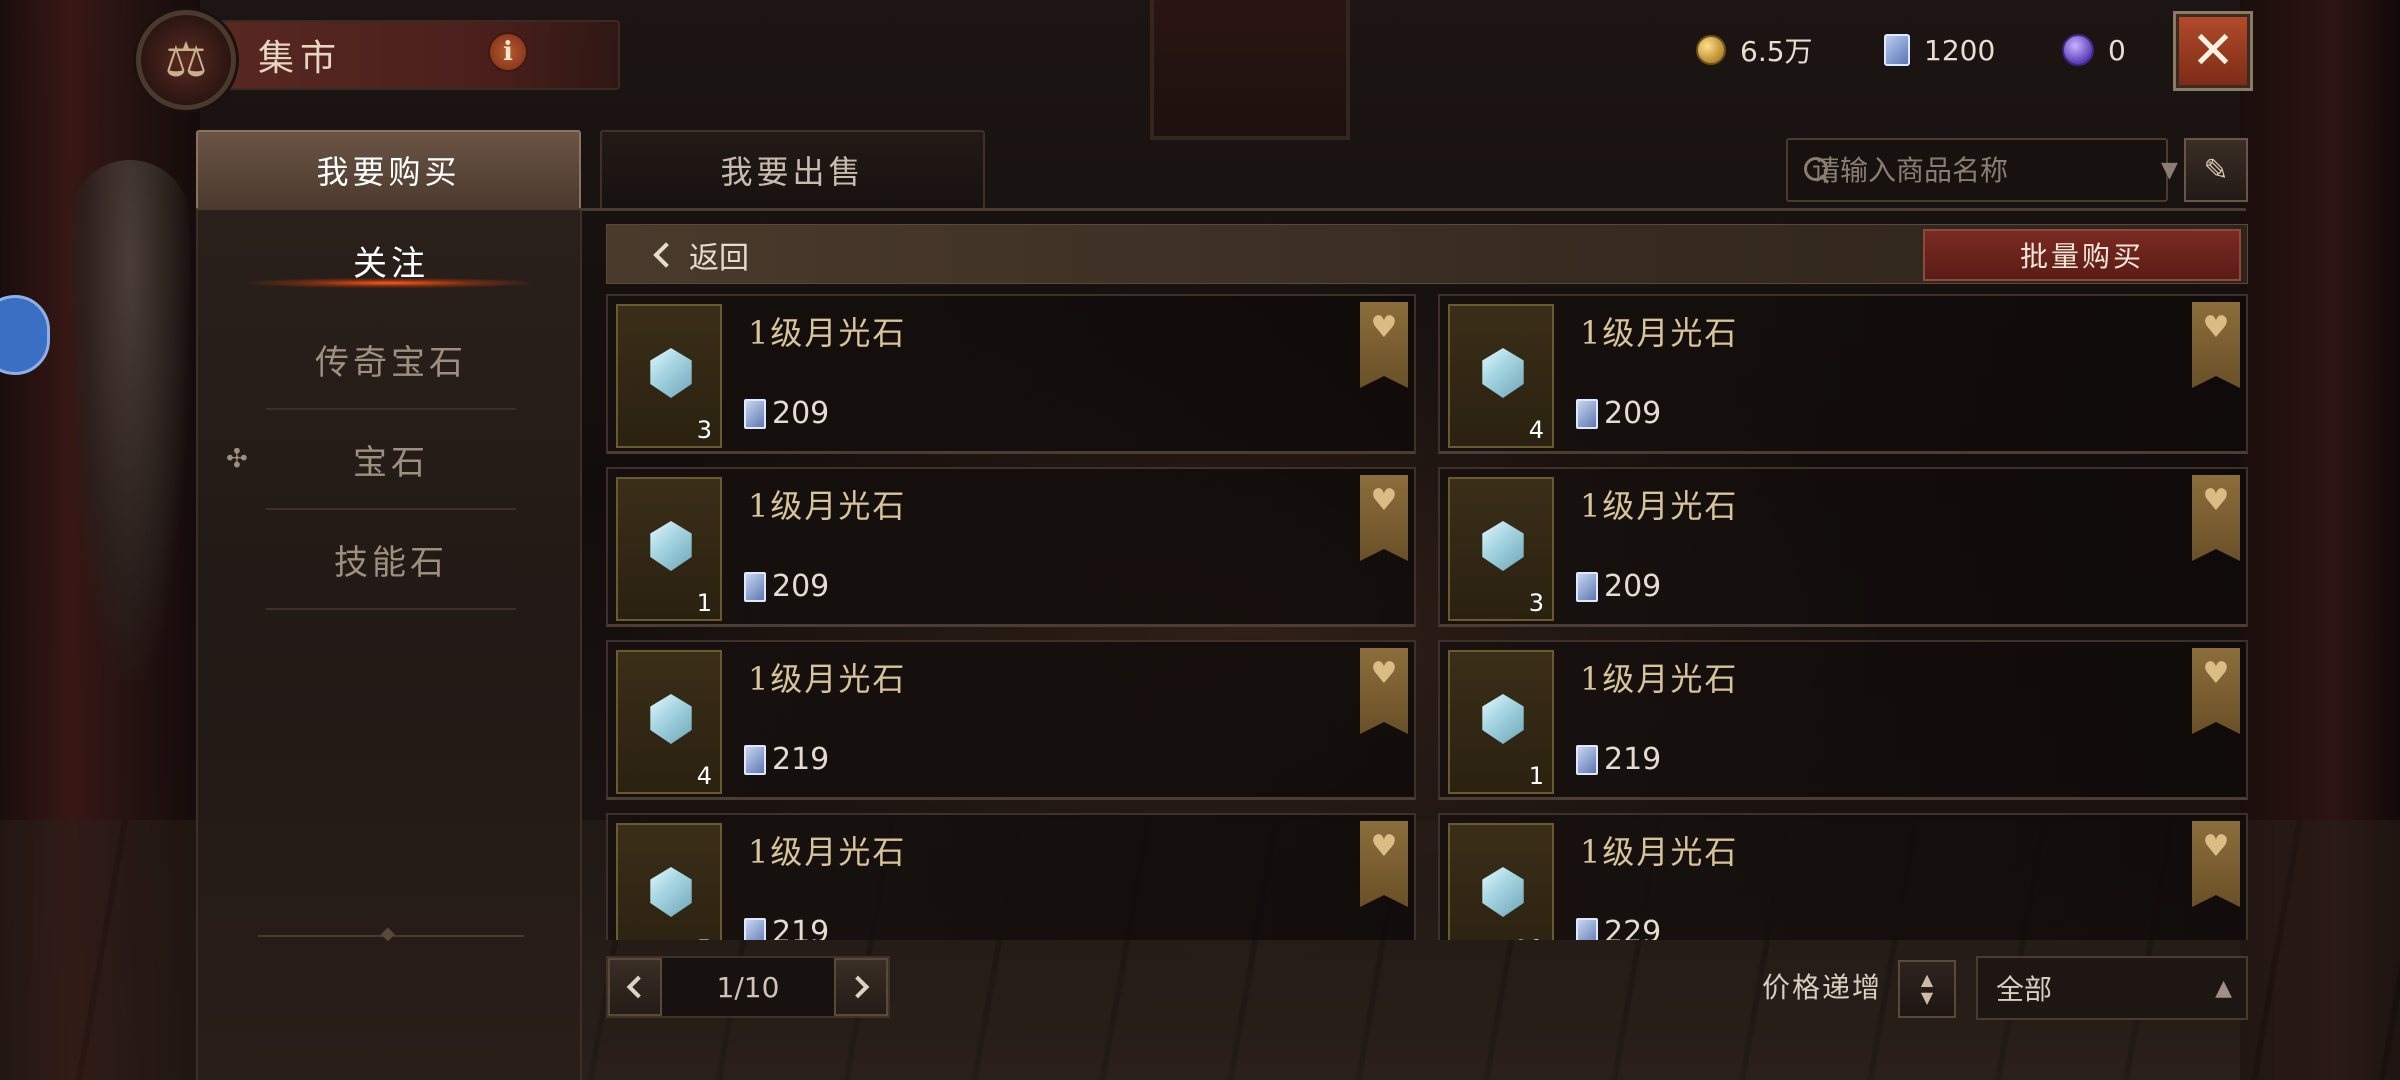 The image size is (2400, 1080). I want to click on sidebar-item-gems: ✣ 宝石, so click(371, 460).